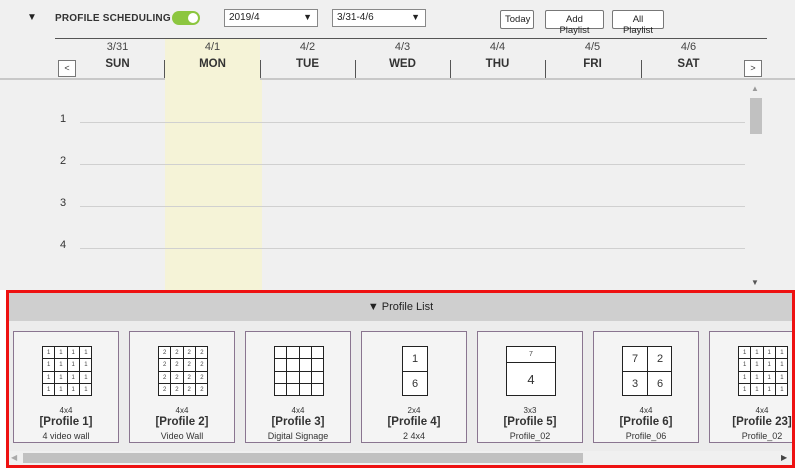 The image size is (795, 469). I want to click on profile-card-3: 4x4 [Profile 3] Digital Signage, so click(298, 387).